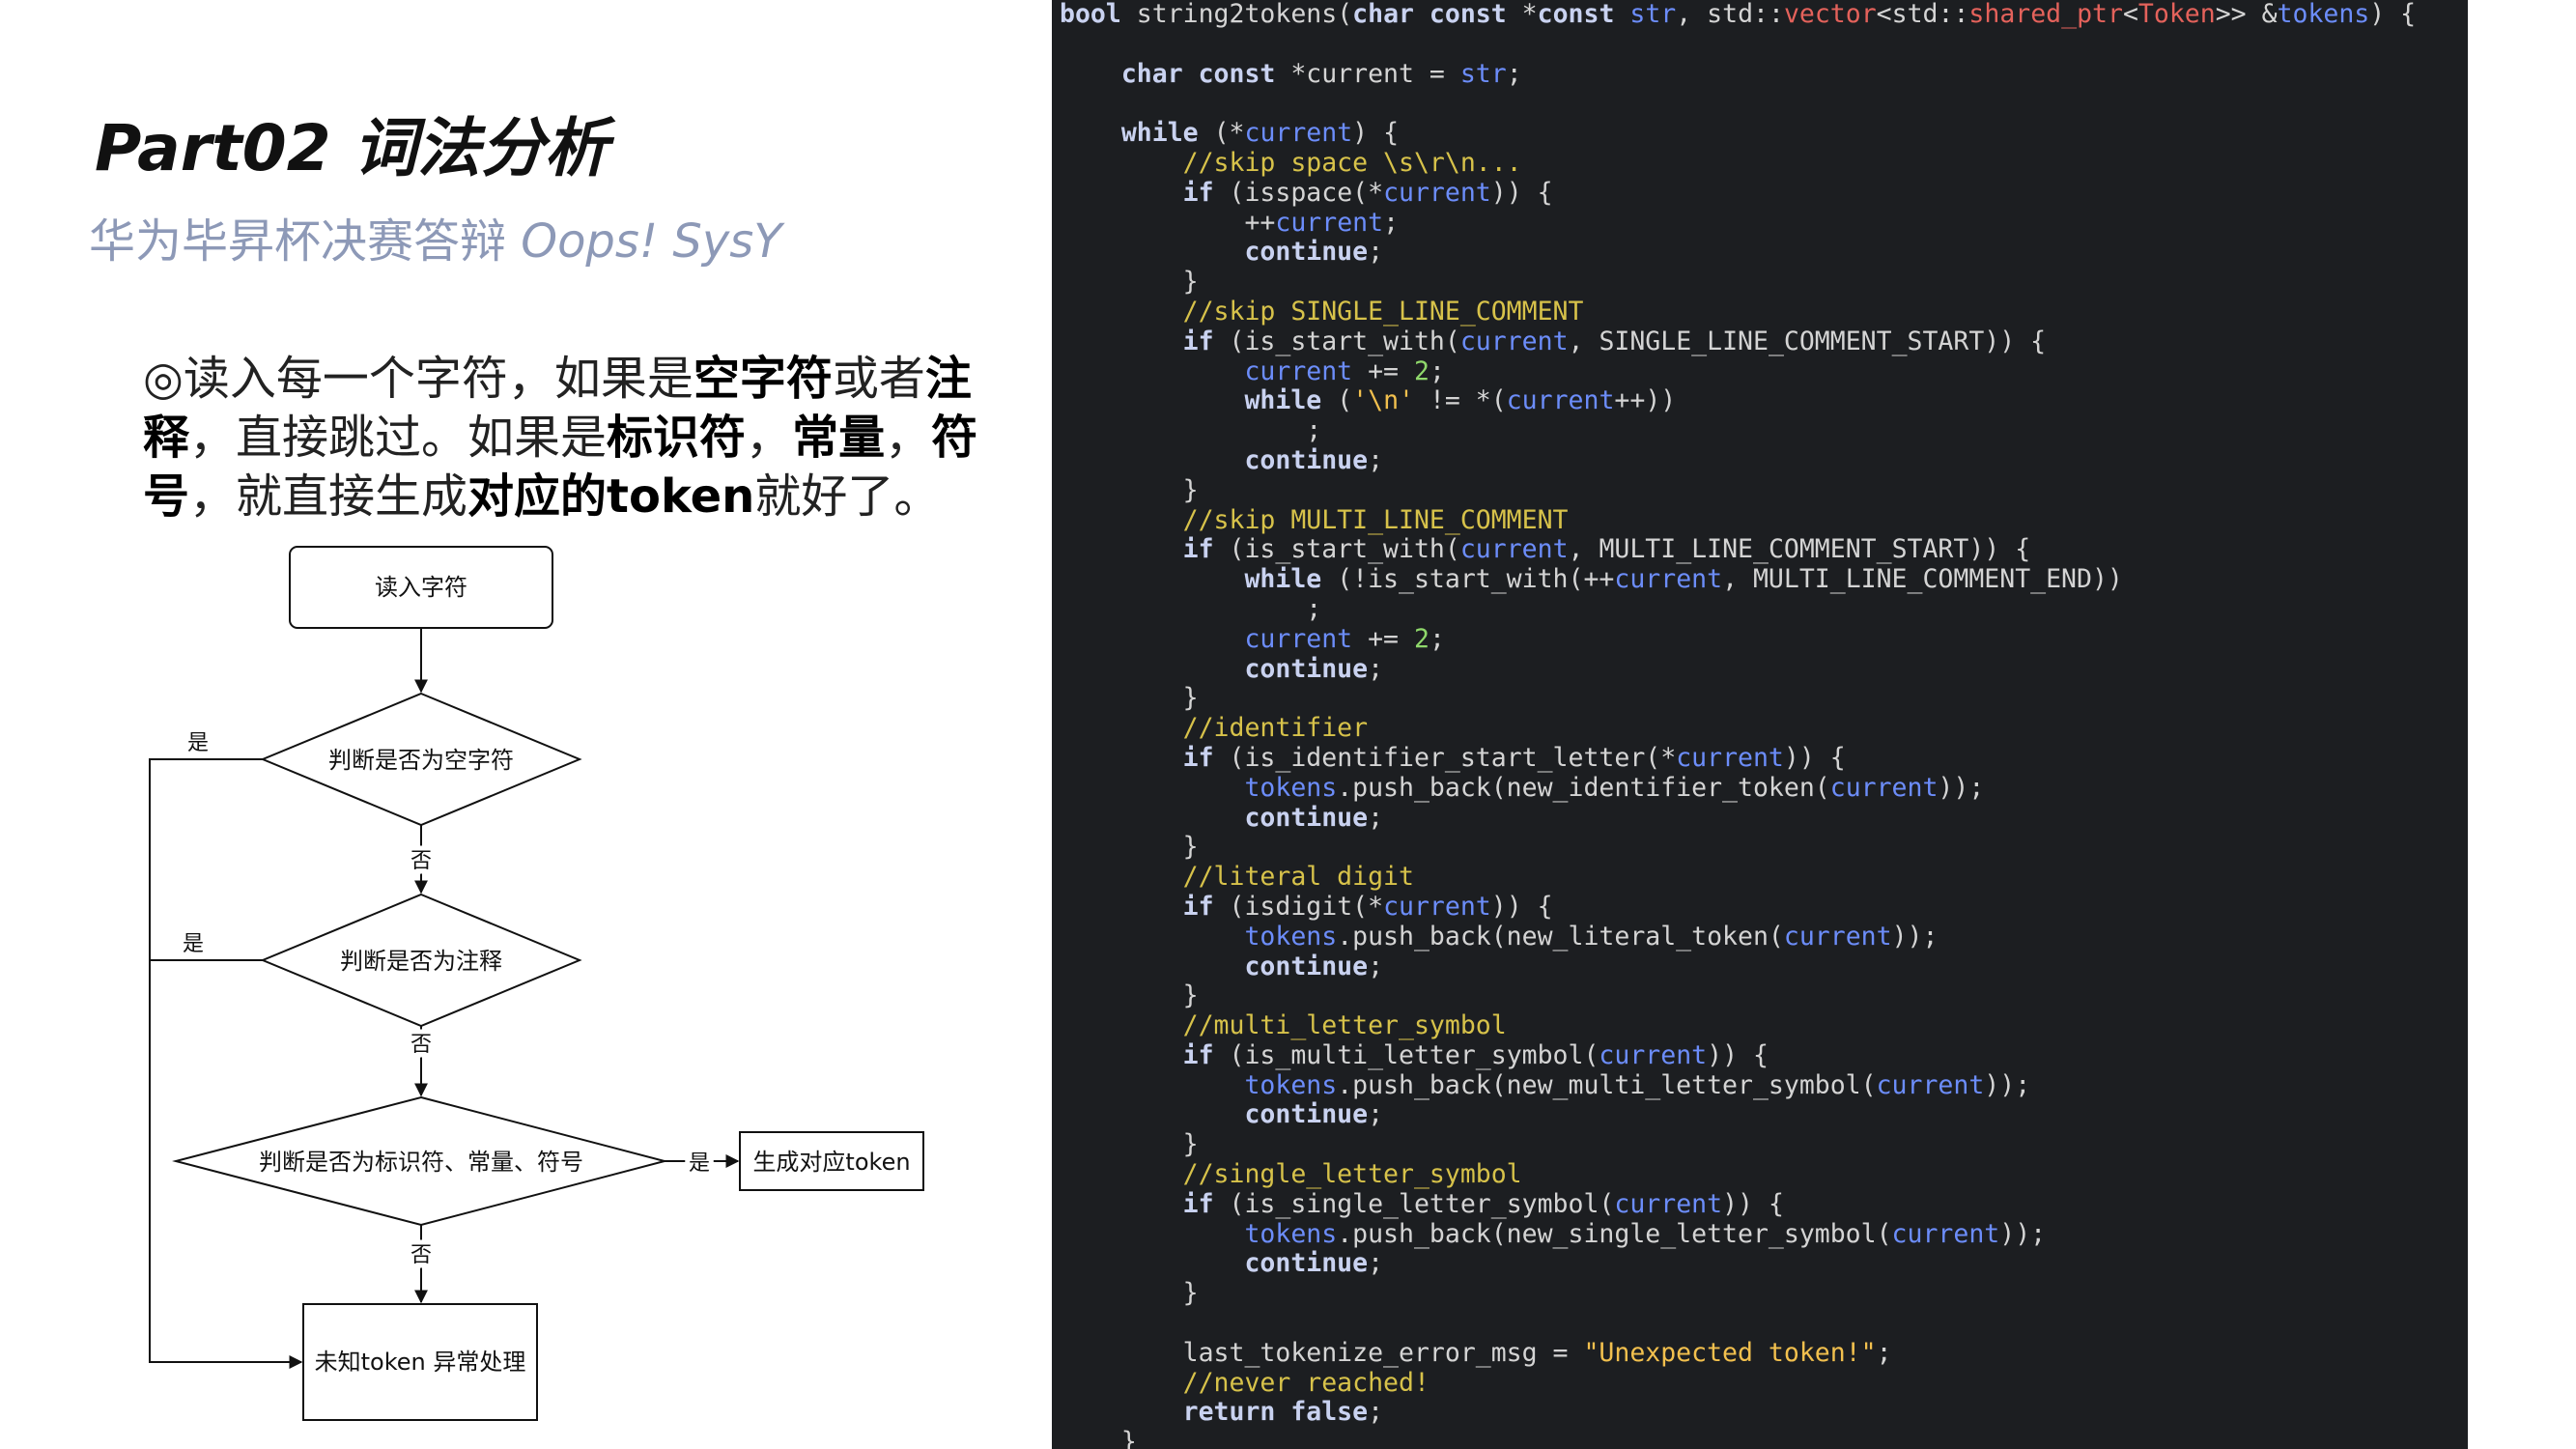 The image size is (2576, 1449). Describe the element at coordinates (1764, 609) in the screenshot. I see `code-line: ;` at that location.